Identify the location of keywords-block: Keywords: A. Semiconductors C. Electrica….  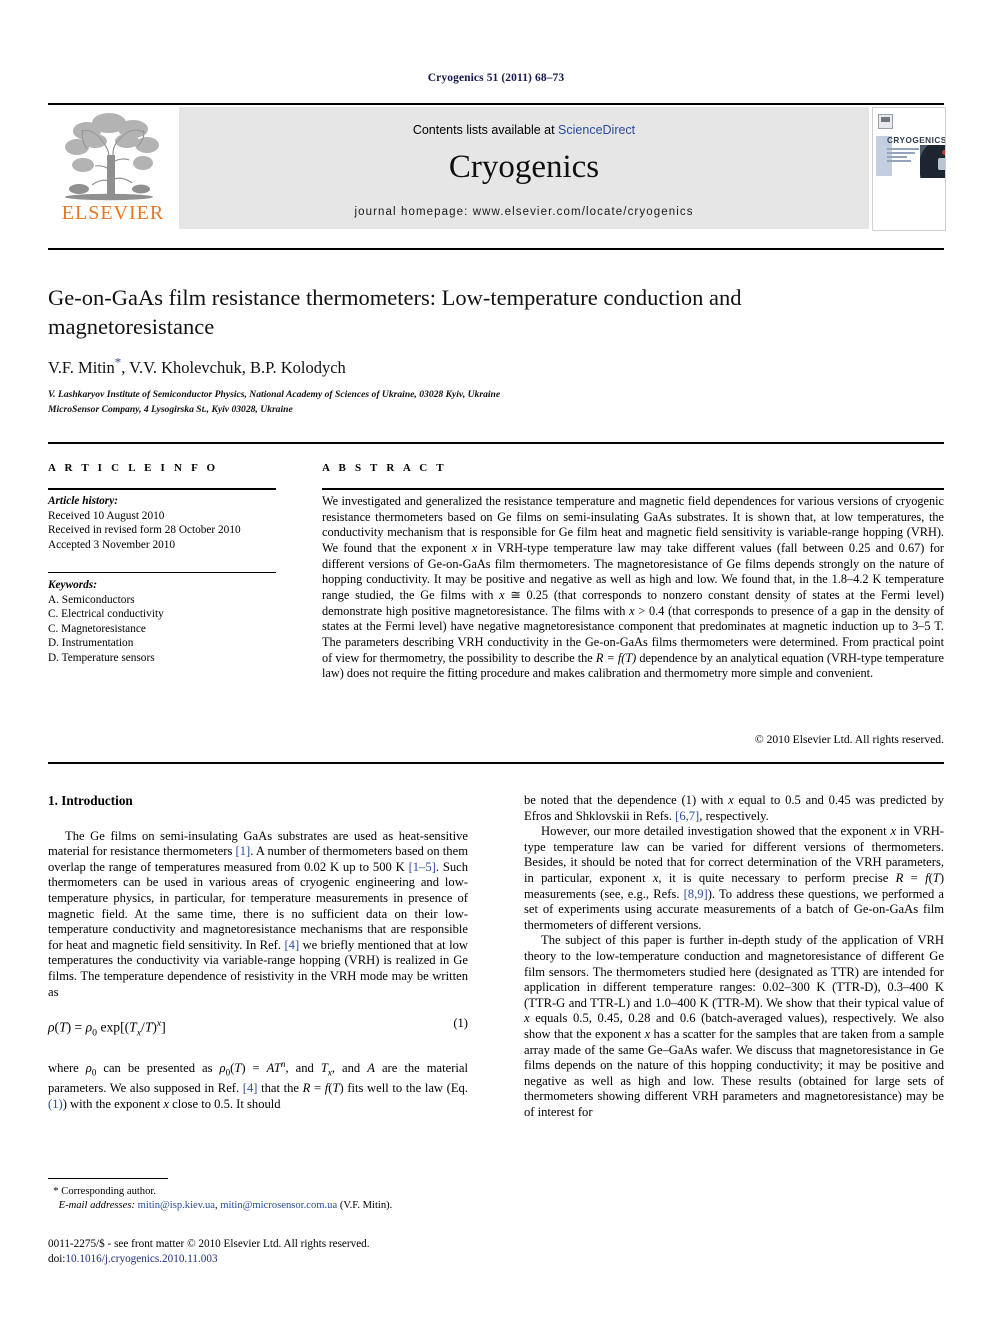
(173, 622).